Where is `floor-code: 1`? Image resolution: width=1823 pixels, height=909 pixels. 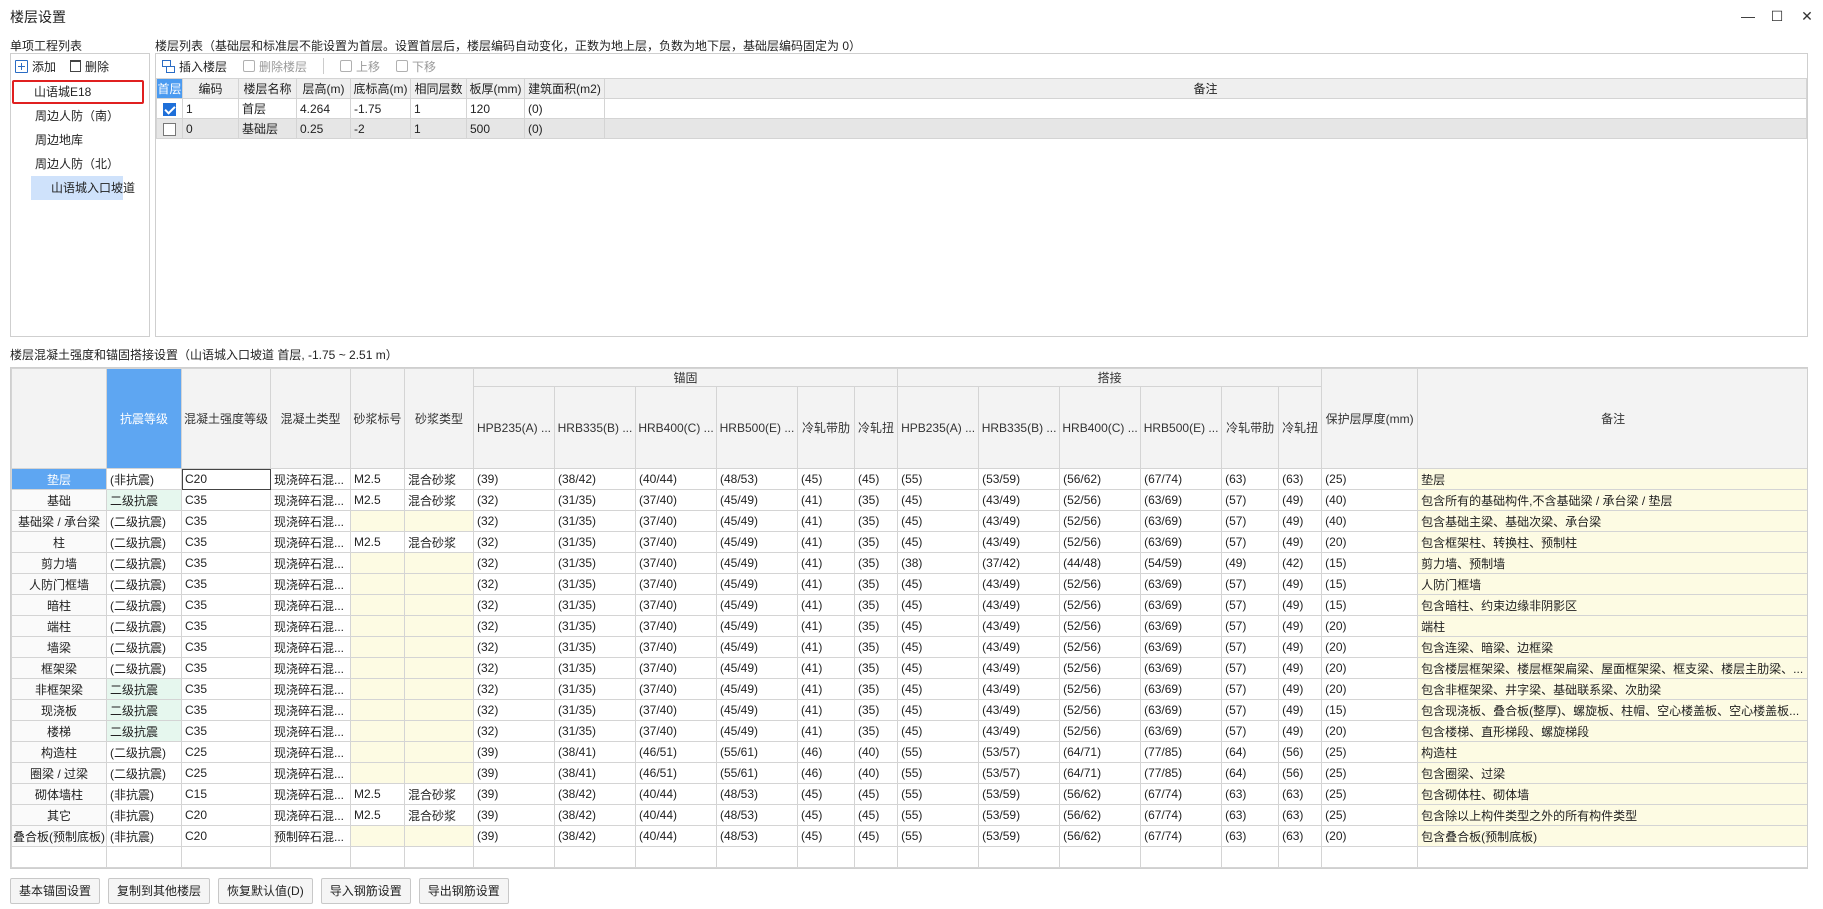
floor-code: 1 is located at coordinates (210, 108).